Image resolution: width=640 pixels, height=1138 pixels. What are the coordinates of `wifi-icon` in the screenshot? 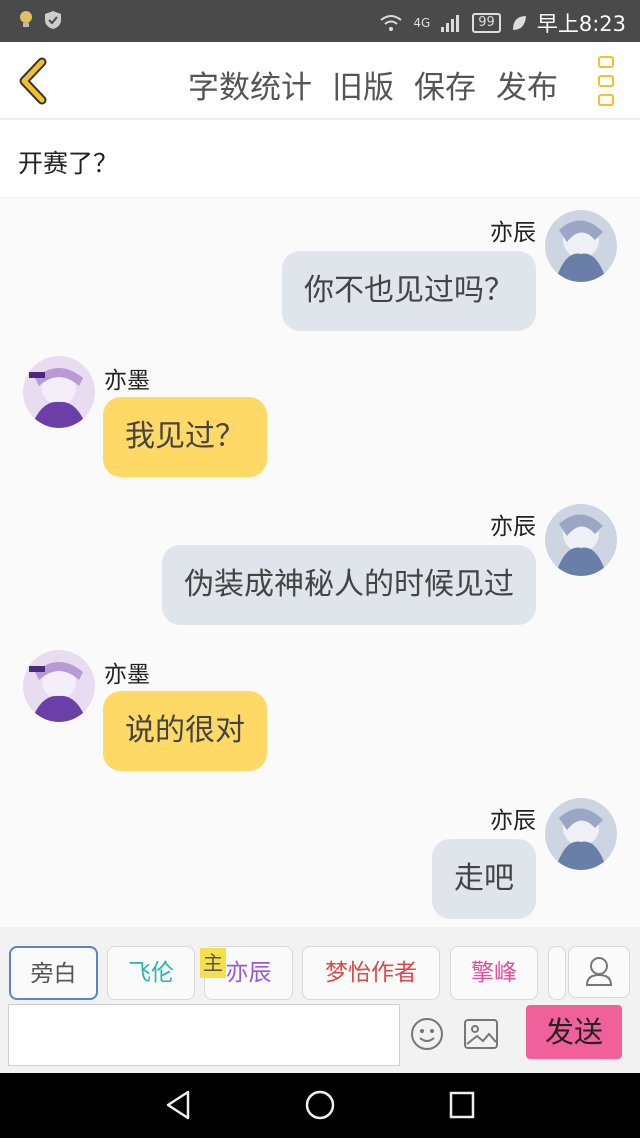 It's located at (391, 23).